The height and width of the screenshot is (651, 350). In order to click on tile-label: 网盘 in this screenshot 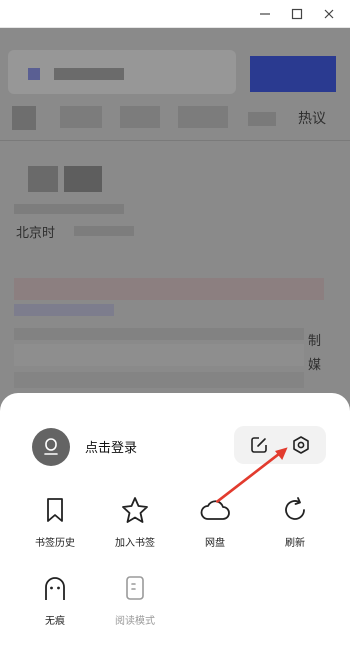, I will do `click(215, 543)`.